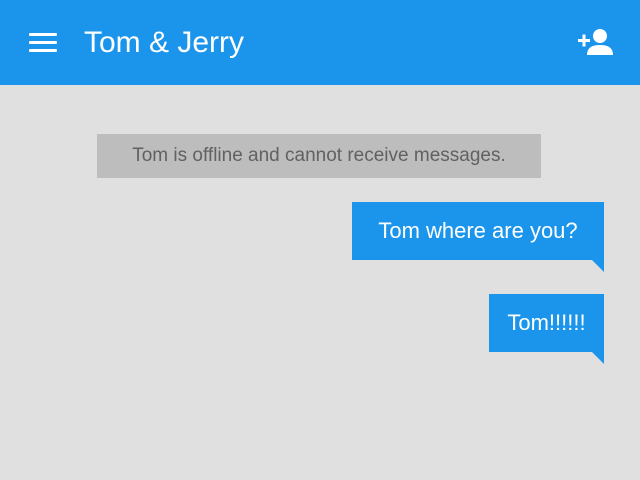 The height and width of the screenshot is (480, 640). What do you see at coordinates (164, 42) in the screenshot?
I see `chat-title: Tom & Jerry` at bounding box center [164, 42].